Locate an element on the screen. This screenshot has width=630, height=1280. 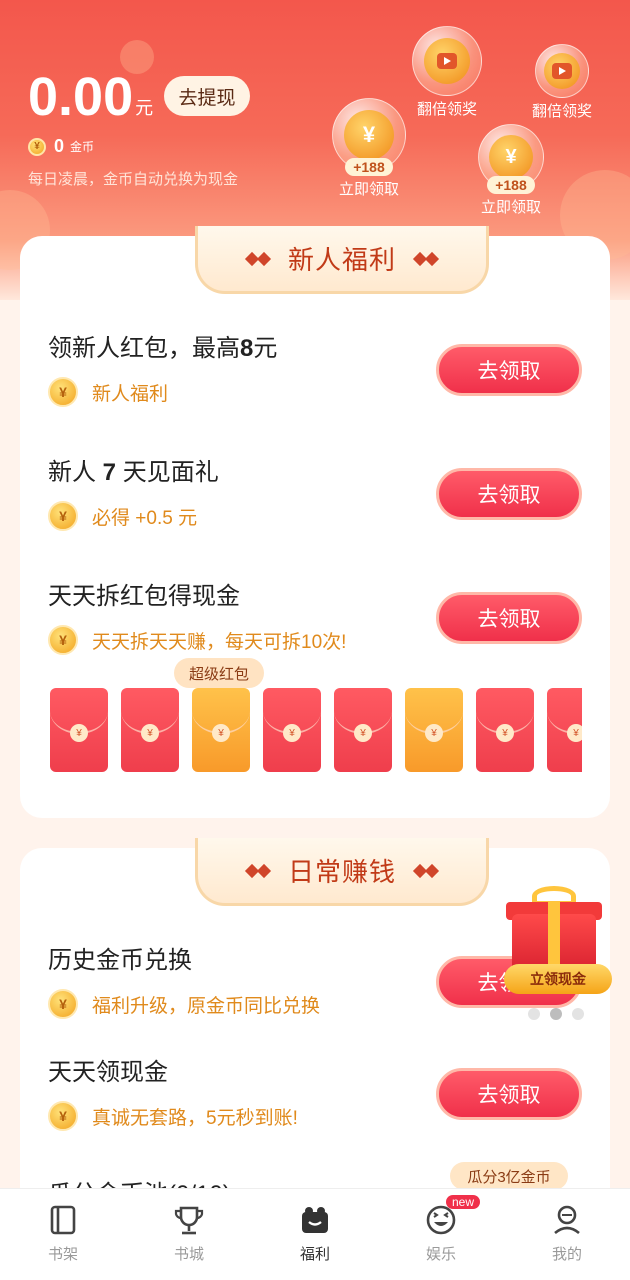
coin-pool-tag: 瓜分3亿金币 is located at coordinates (509, 1176).